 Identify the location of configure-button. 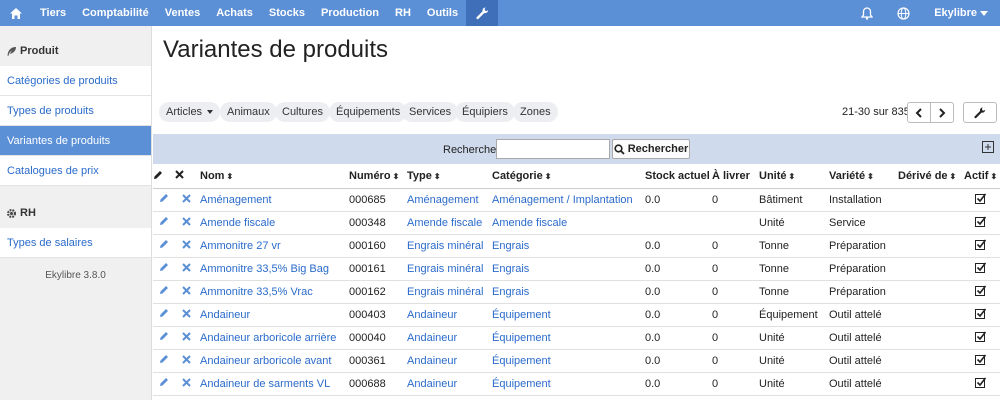
(980, 112).